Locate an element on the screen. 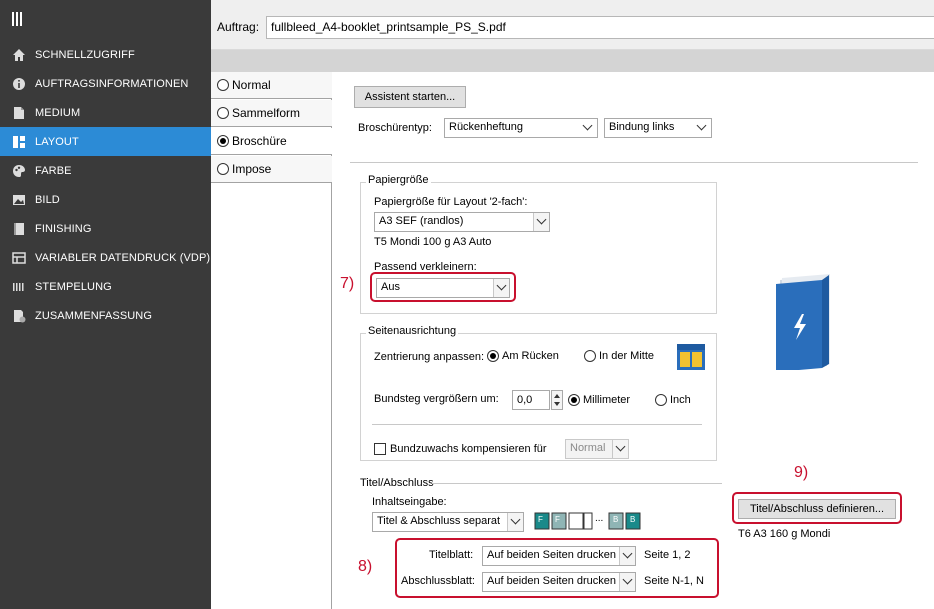 The width and height of the screenshot is (934, 609). radio-selected-icon is located at coordinates (493, 356).